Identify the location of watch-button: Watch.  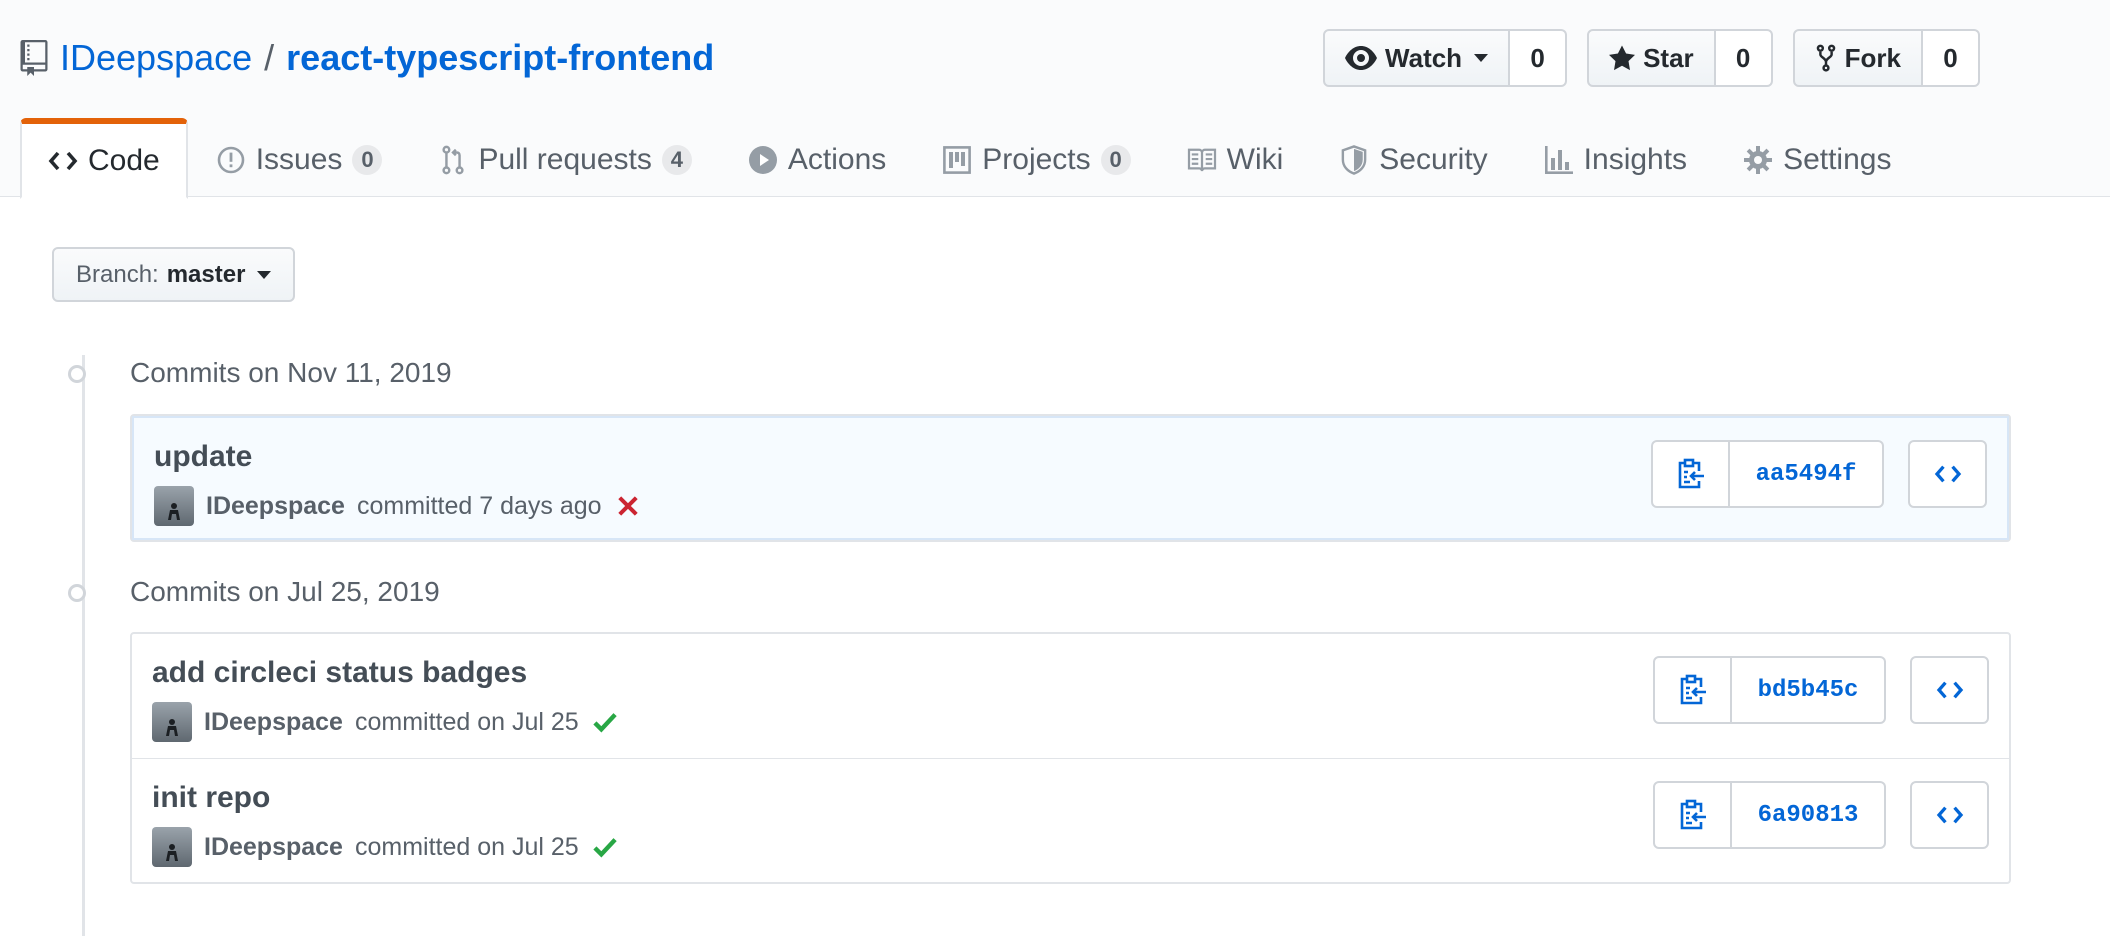
(1417, 58).